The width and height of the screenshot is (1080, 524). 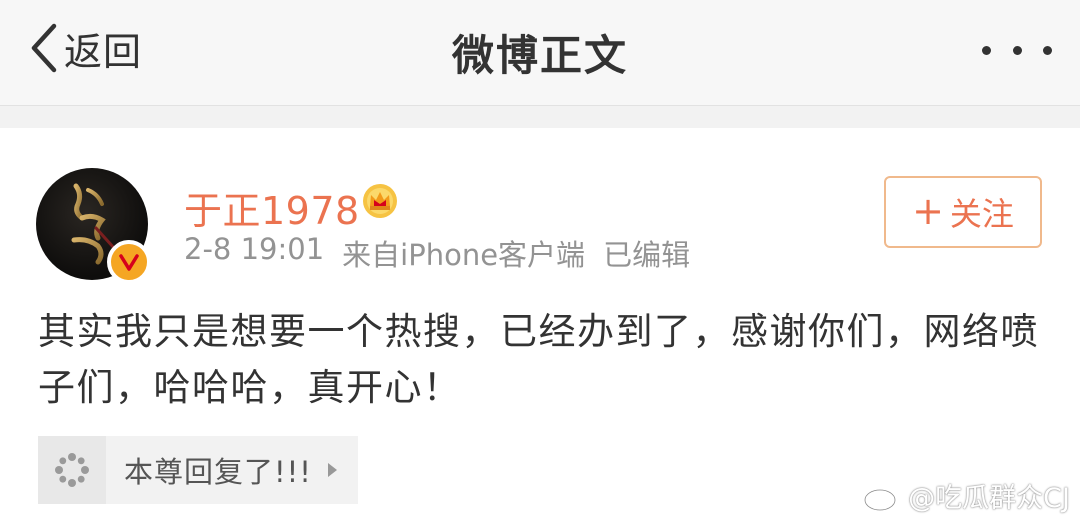 What do you see at coordinates (646, 253) in the screenshot?
I see `post-edited: 已编辑` at bounding box center [646, 253].